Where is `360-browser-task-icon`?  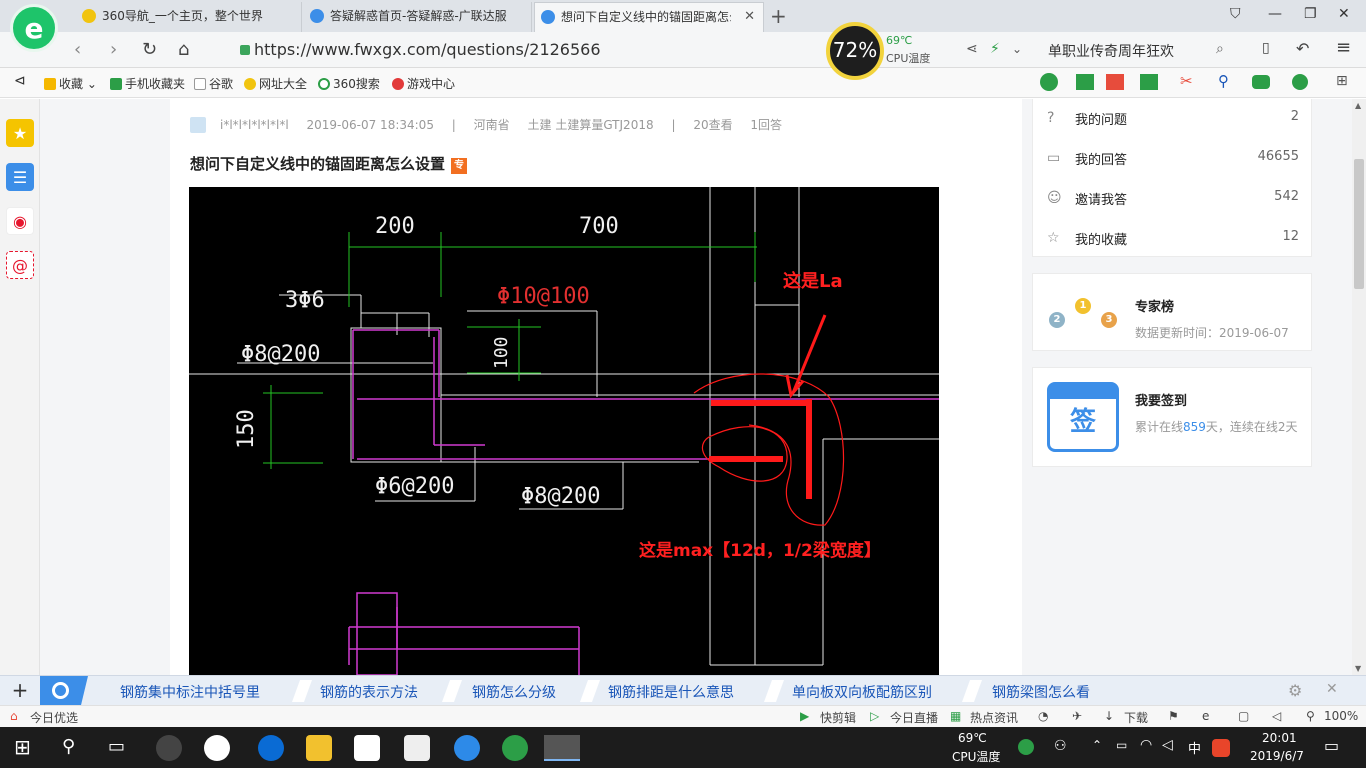
360-browser-task-icon is located at coordinates (515, 748).